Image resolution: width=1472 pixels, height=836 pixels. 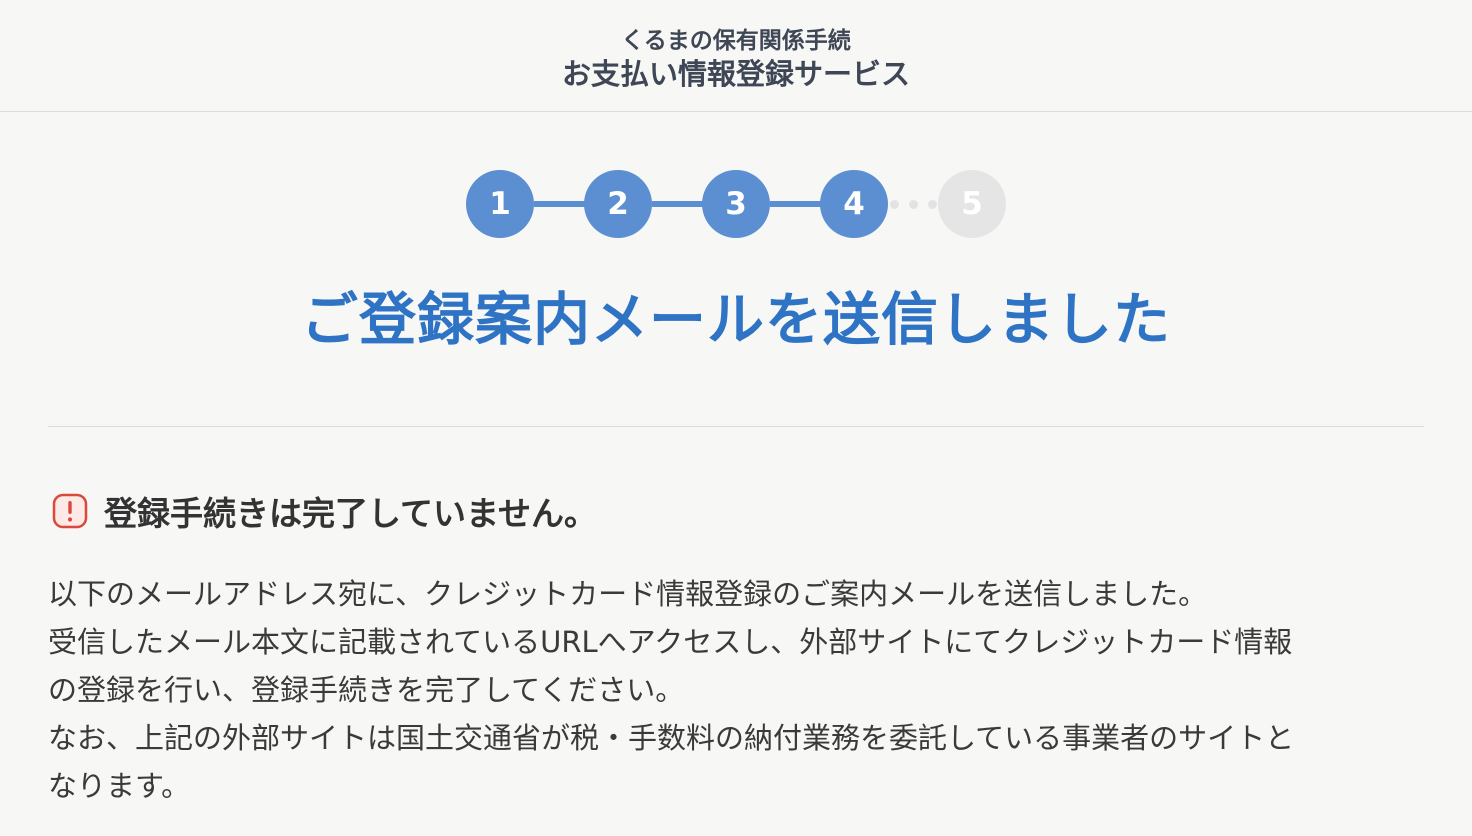 I want to click on page-header: くるまの保有関係手続 お支払い情報登録サービス, so click(x=736, y=56).